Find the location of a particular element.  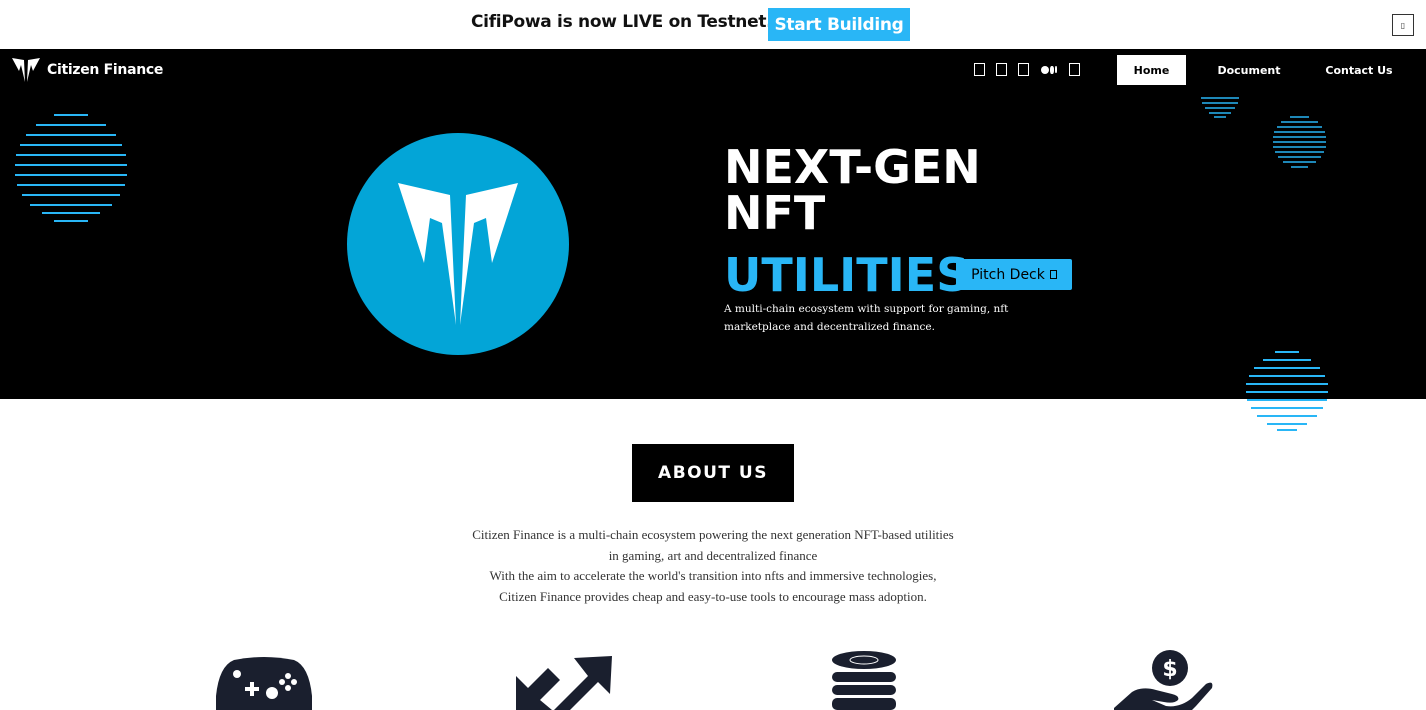

money-hand-icon: $ is located at coordinates (1163, 680).